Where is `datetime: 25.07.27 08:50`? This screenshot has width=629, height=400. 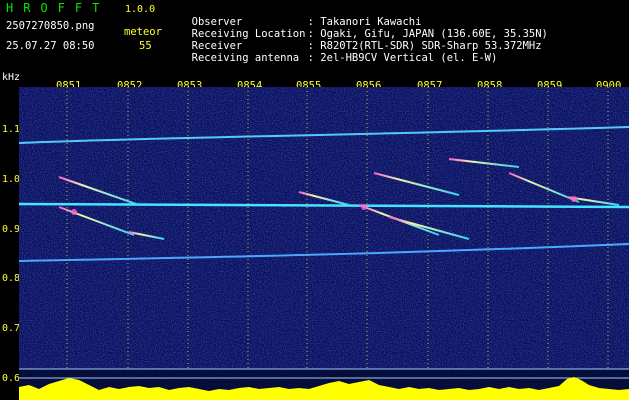 datetime: 25.07.27 08:50 is located at coordinates (50, 46).